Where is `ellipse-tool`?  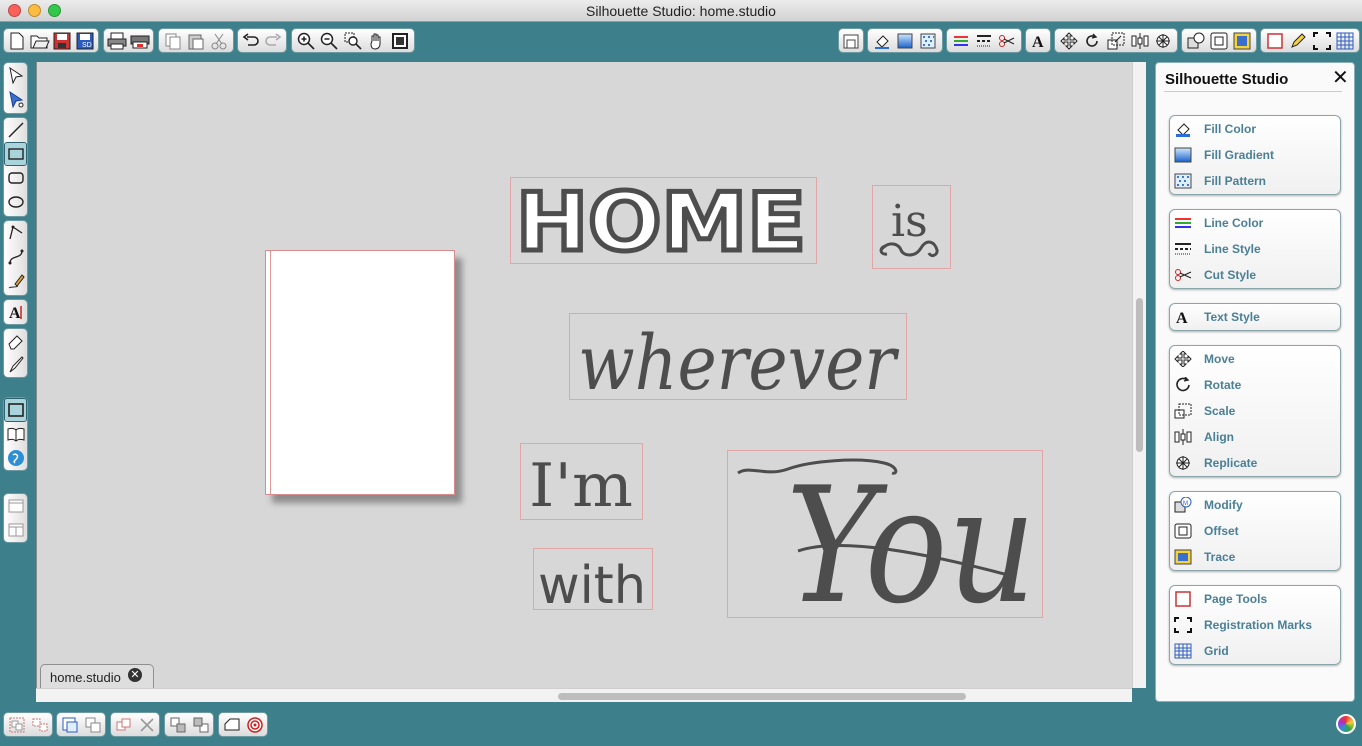 ellipse-tool is located at coordinates (15, 202).